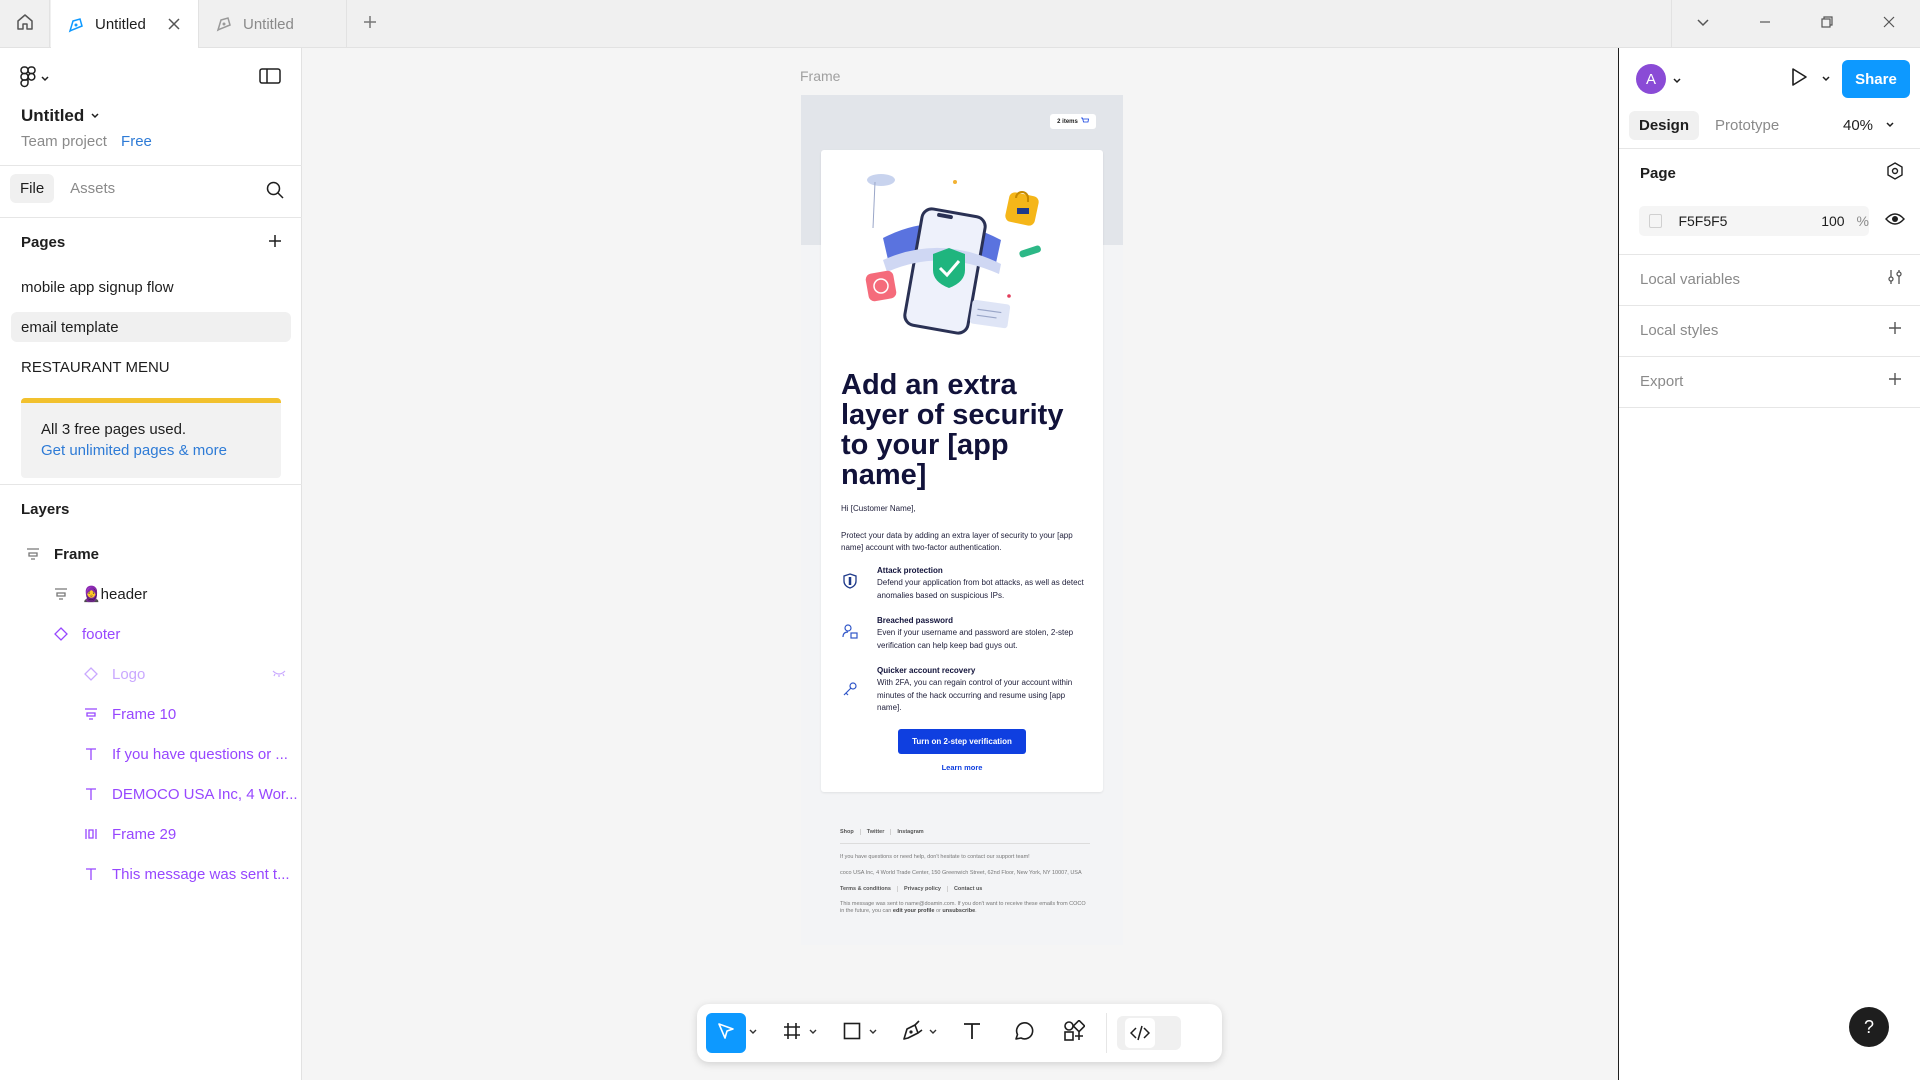  Describe the element at coordinates (958, 911) in the screenshot. I see `unsubscribe-link: unsubscribe` at that location.